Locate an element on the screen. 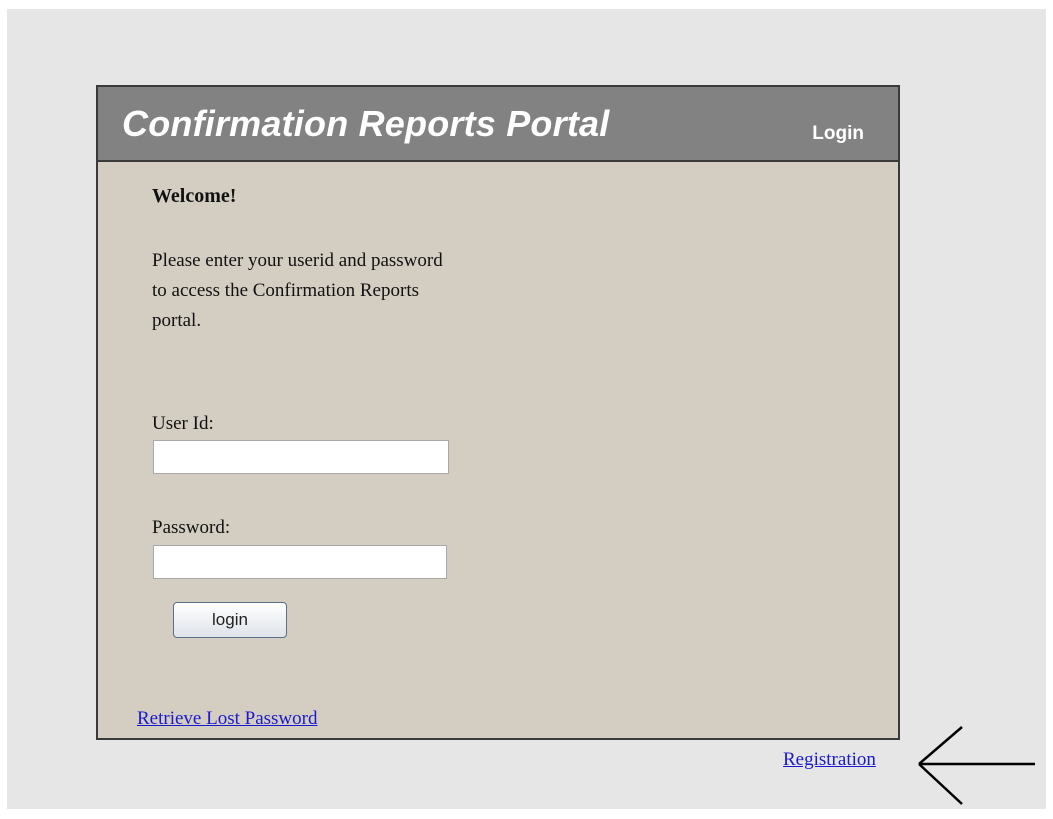 This screenshot has height=819, width=1053. password-input is located at coordinates (300, 562).